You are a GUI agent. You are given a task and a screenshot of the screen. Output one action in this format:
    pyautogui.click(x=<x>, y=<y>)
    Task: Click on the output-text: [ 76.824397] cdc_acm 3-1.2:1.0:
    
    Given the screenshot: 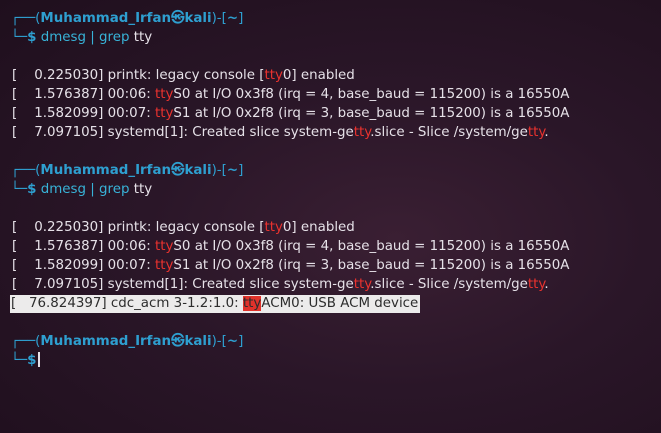 What is the action you would take?
    pyautogui.click(x=127, y=303)
    